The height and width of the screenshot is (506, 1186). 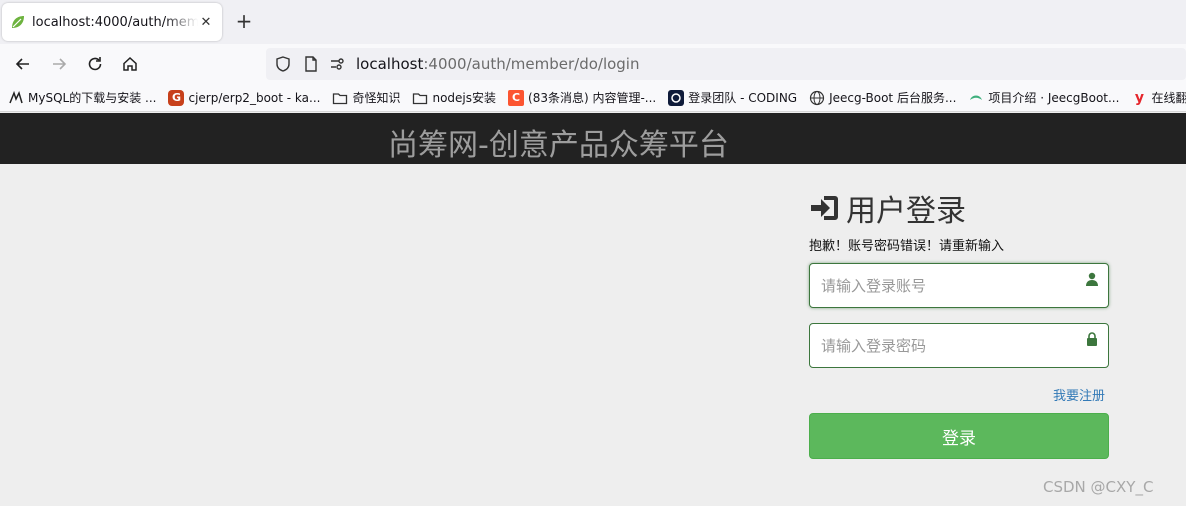 What do you see at coordinates (206, 22) in the screenshot?
I see `close-tab-icon: ✕` at bounding box center [206, 22].